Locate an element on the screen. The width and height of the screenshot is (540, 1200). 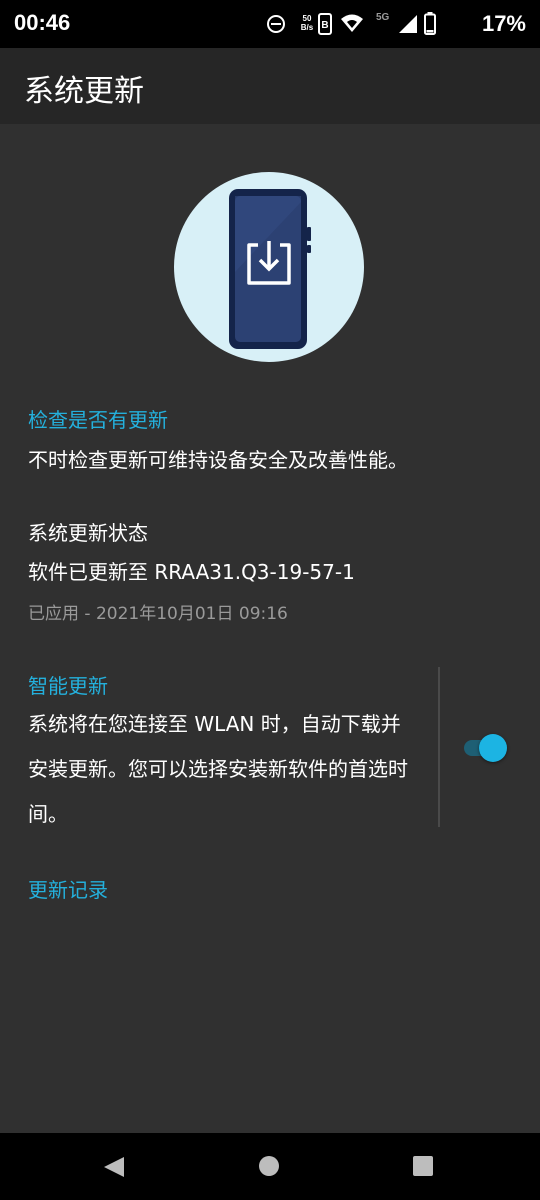
net-speed-value: 50 is located at coordinates (307, 18).